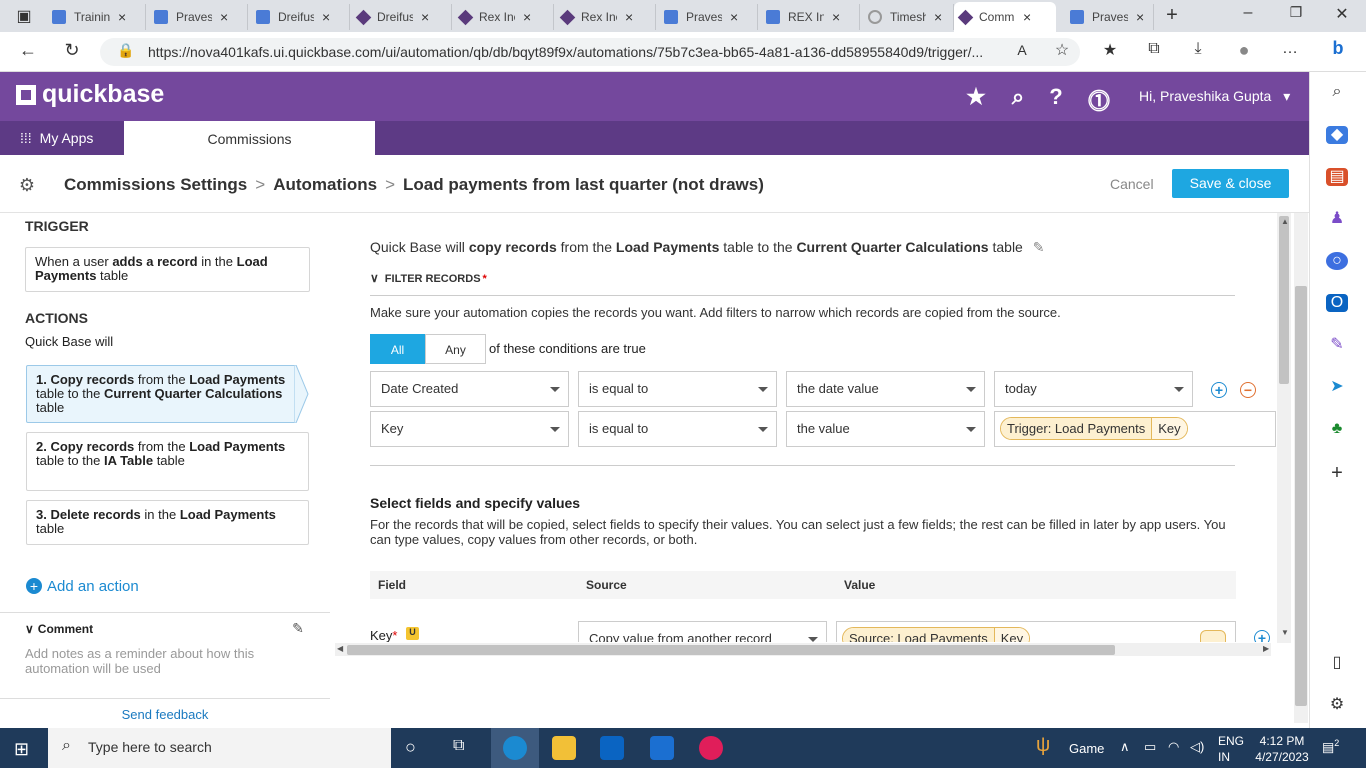 The width and height of the screenshot is (1366, 768). Describe the element at coordinates (1285, 632) in the screenshot. I see `scroll-down-icon: ▼` at that location.